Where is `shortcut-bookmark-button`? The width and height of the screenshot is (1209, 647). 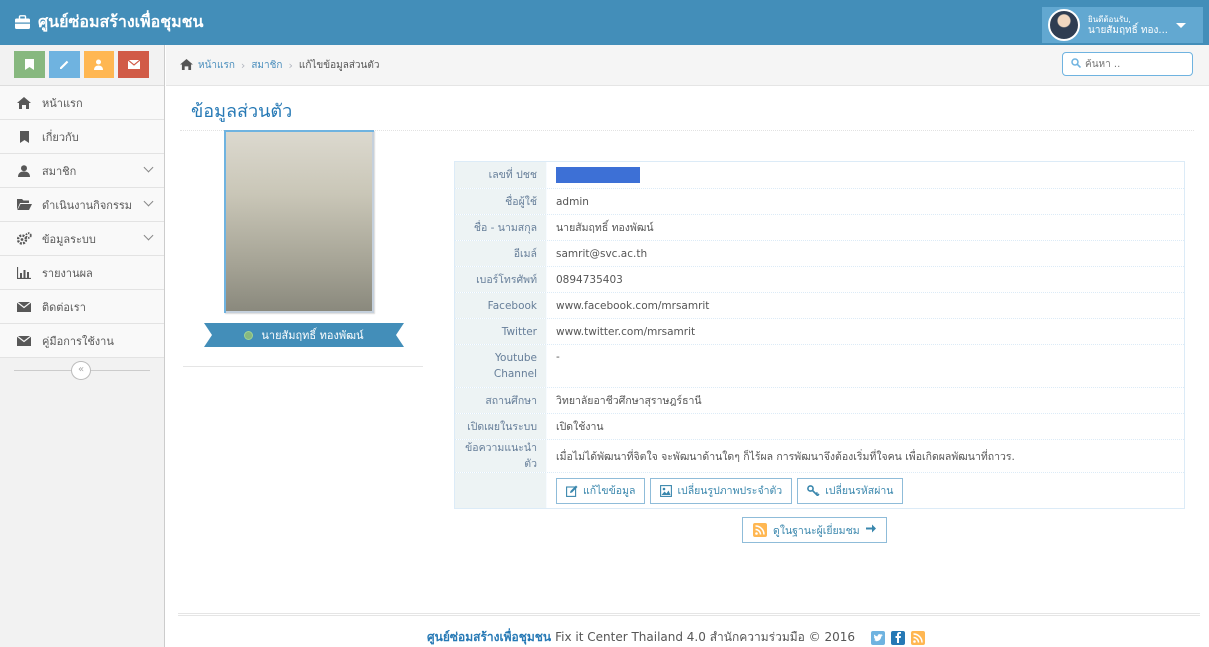
shortcut-bookmark-button is located at coordinates (29, 64).